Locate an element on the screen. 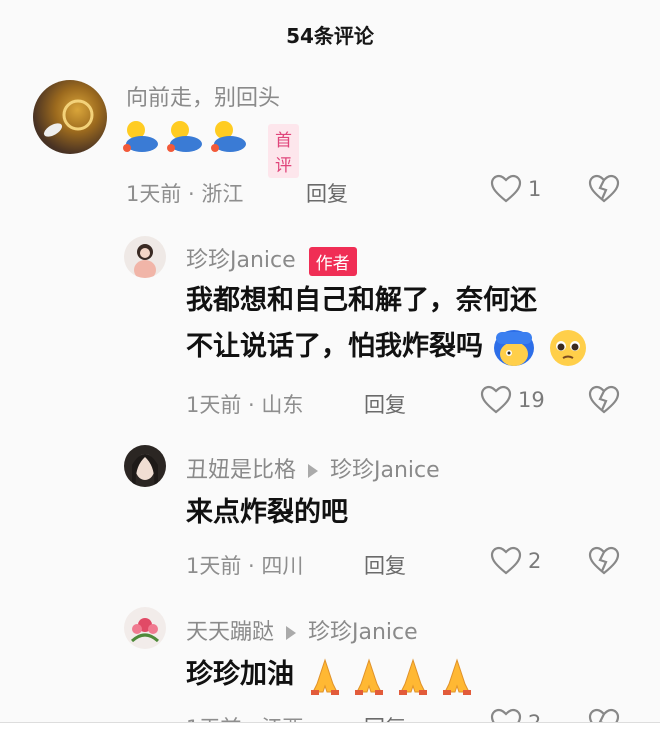 The width and height of the screenshot is (660, 742). like-button: 19 is located at coordinates (512, 400).